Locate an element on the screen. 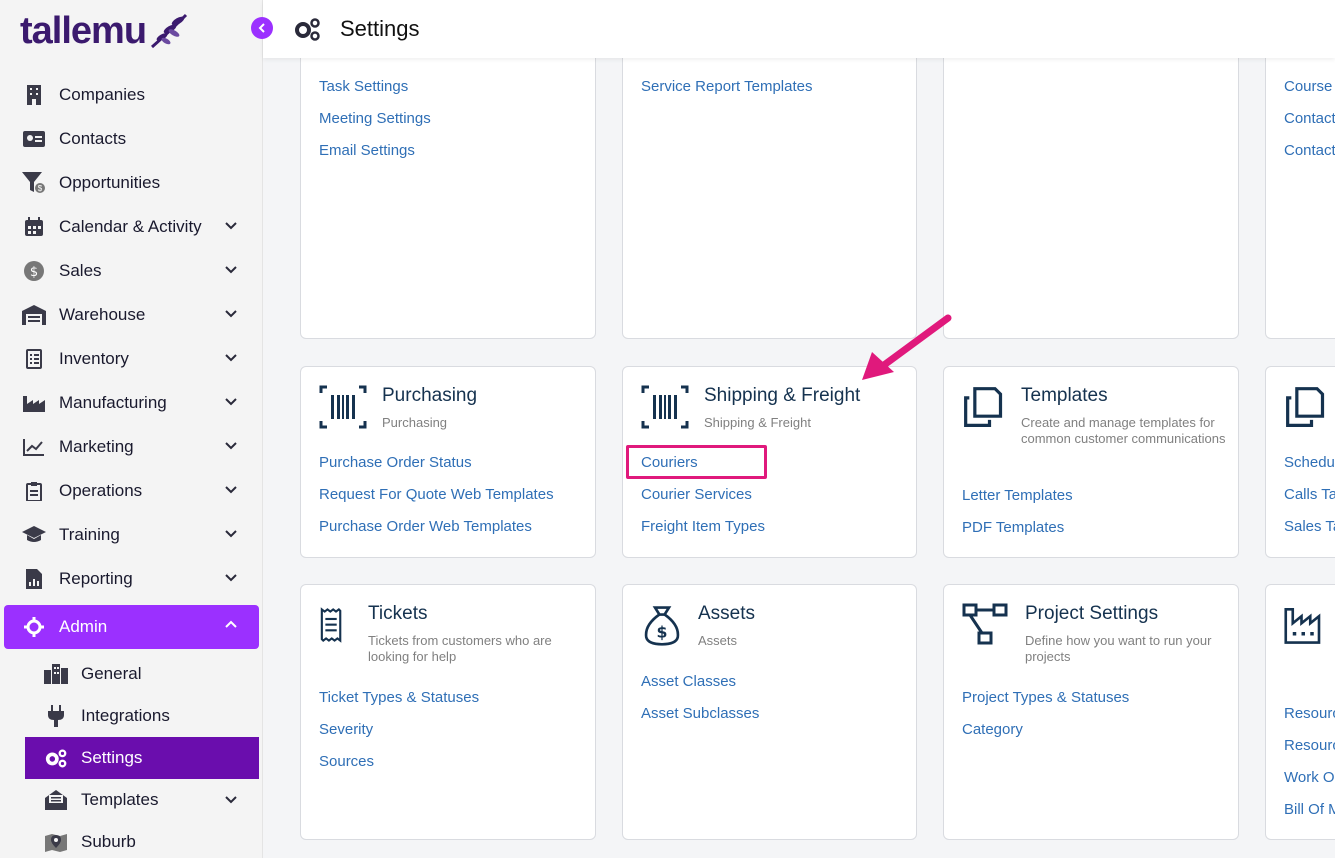 This screenshot has width=1335, height=858. sidebar-item-label: Reporting is located at coordinates (96, 578).